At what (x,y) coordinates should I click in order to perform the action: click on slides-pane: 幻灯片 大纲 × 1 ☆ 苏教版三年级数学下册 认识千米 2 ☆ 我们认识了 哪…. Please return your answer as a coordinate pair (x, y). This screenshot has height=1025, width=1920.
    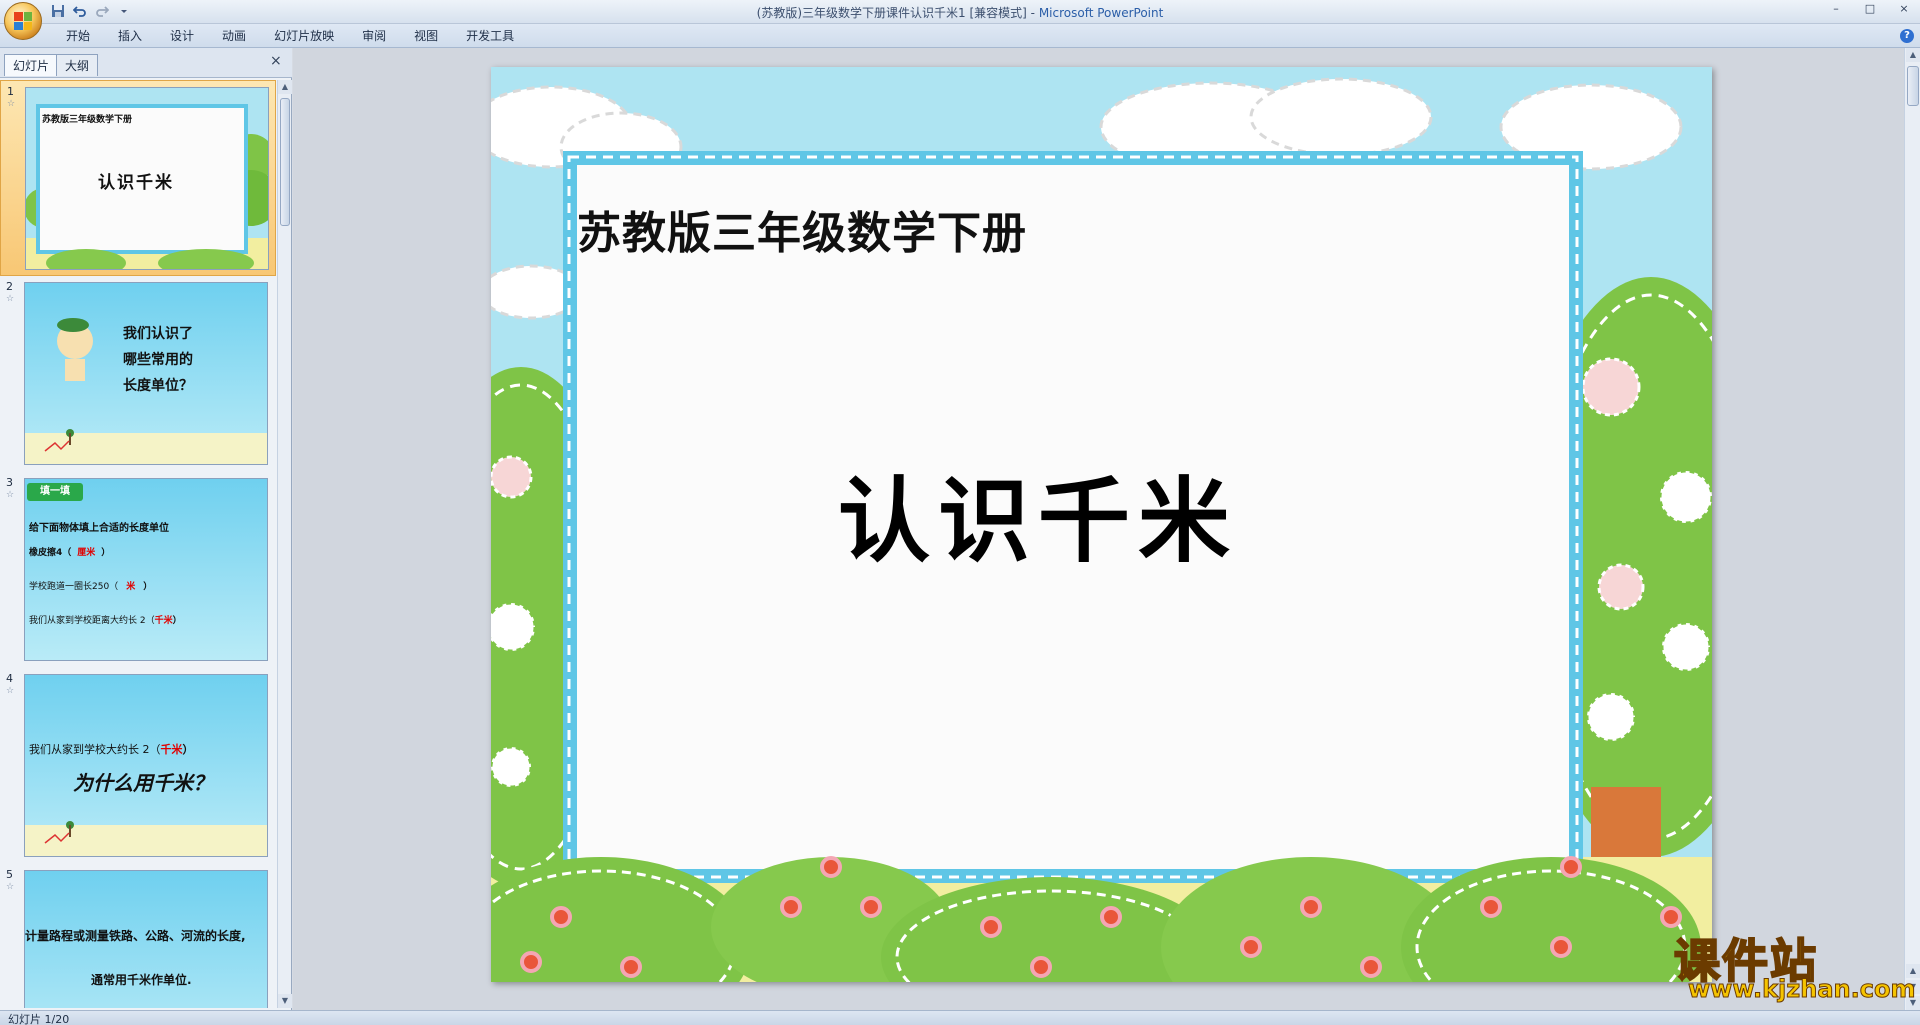
    Looking at the image, I should click on (146, 529).